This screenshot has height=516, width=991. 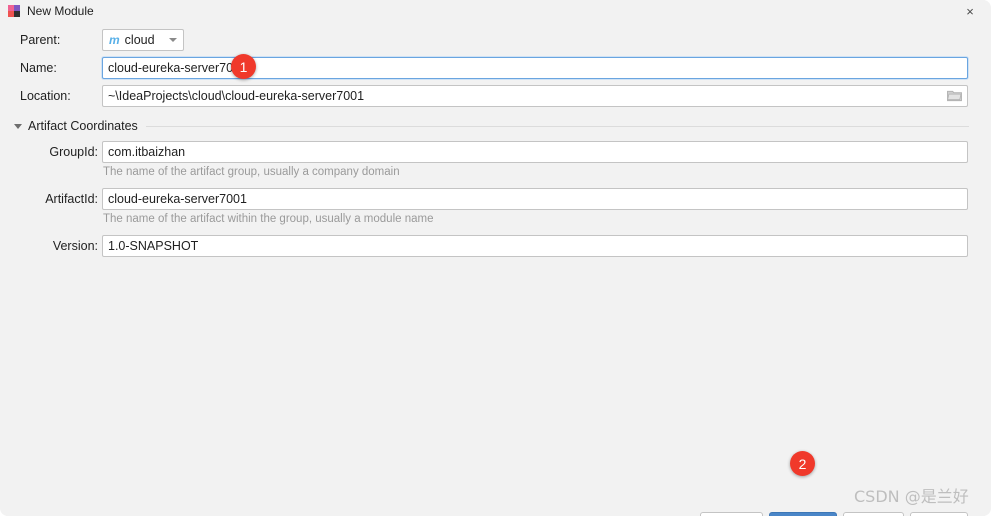 What do you see at coordinates (939, 514) in the screenshot?
I see `help-button: Help` at bounding box center [939, 514].